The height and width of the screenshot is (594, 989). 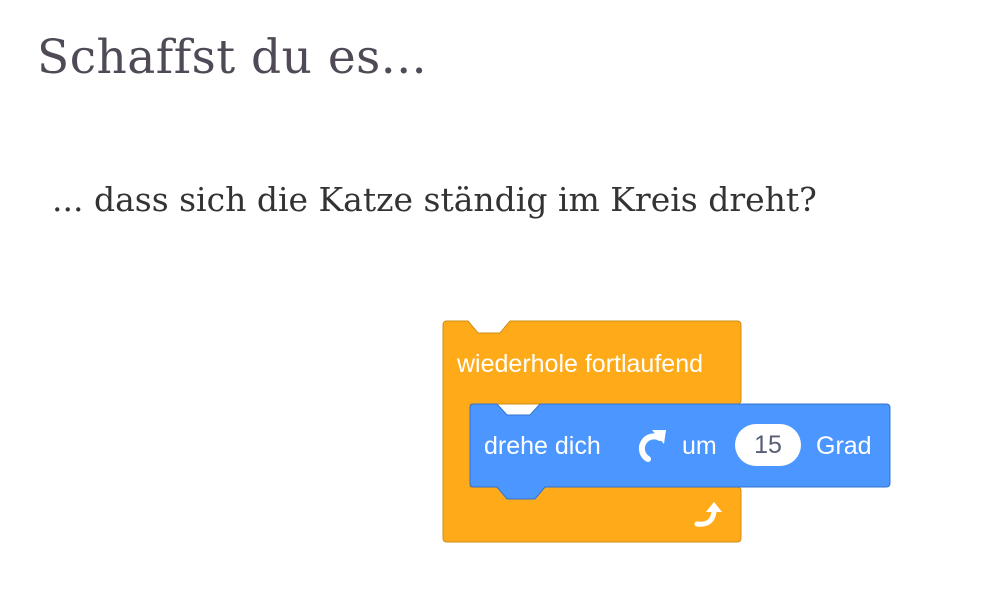 I want to click on turn-block-um-label: um, so click(x=699, y=446).